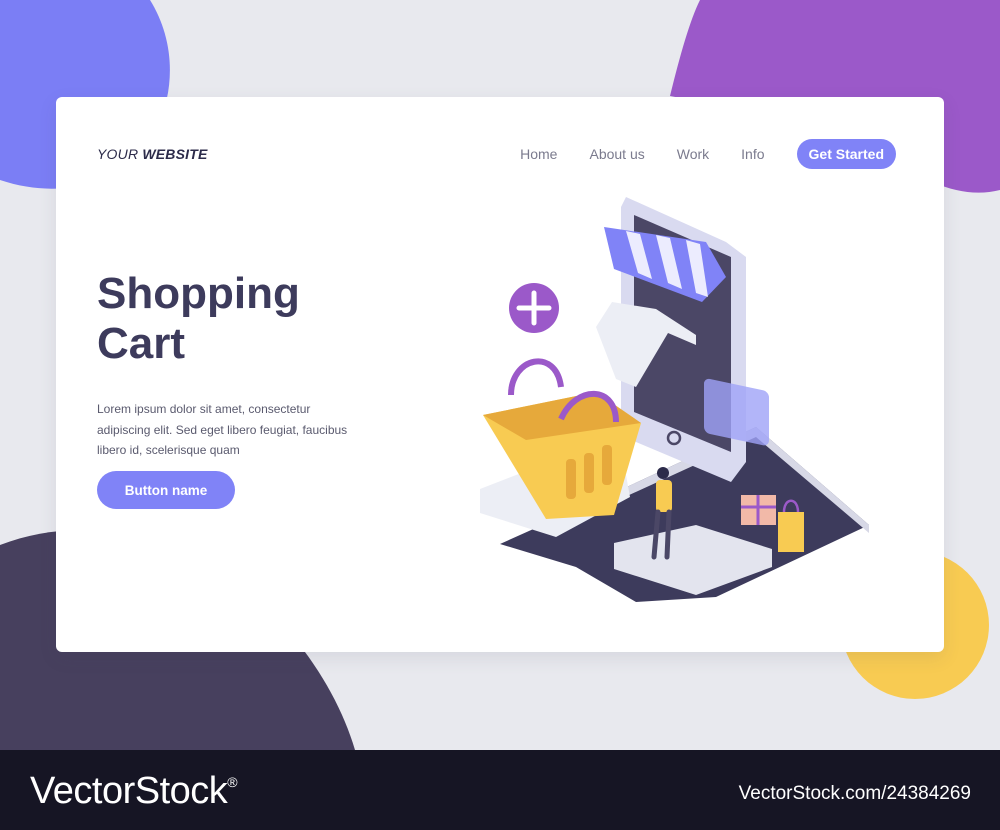 Image resolution: width=1000 pixels, height=830 pixels. Describe the element at coordinates (854, 793) in the screenshot. I see `image-id-text: VectorStock.com/24384269` at that location.